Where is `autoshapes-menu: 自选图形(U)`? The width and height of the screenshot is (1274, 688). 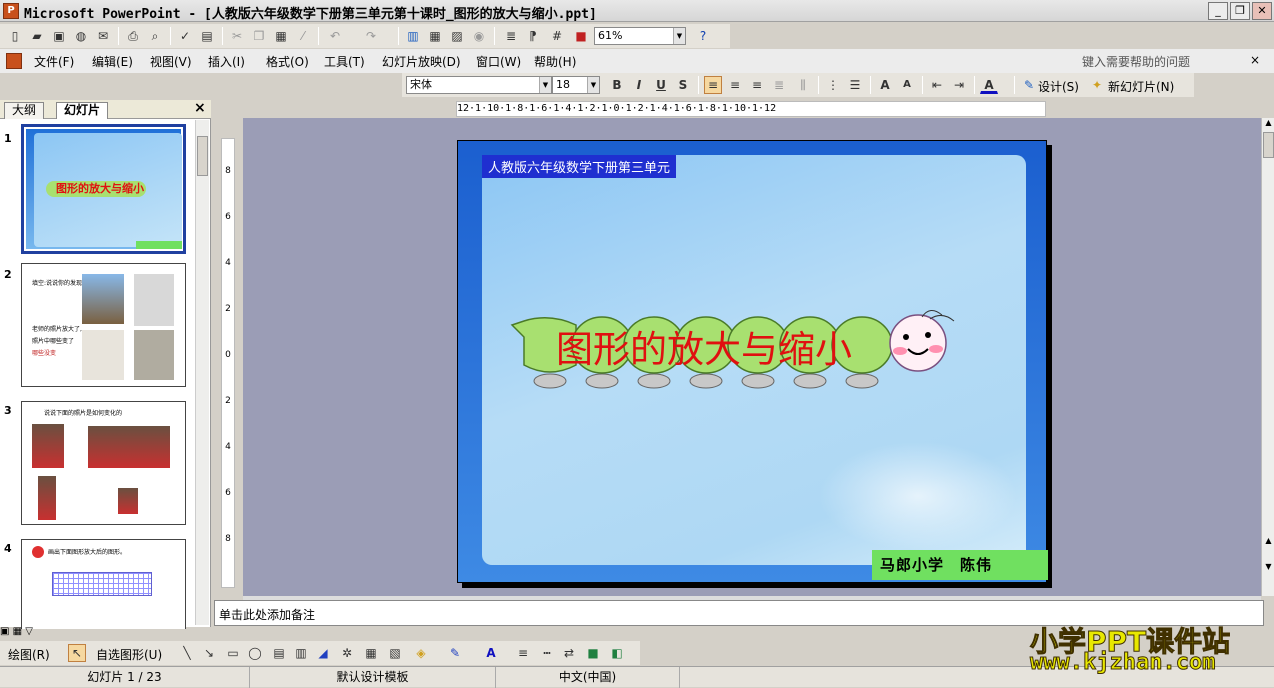
autoshapes-menu: 自选图形(U) is located at coordinates (129, 654).